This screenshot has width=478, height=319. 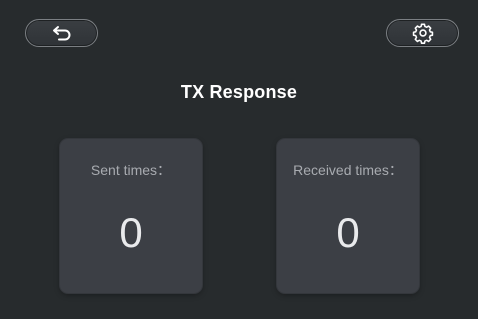 I want to click on sent-times-value: 0, so click(x=131, y=232).